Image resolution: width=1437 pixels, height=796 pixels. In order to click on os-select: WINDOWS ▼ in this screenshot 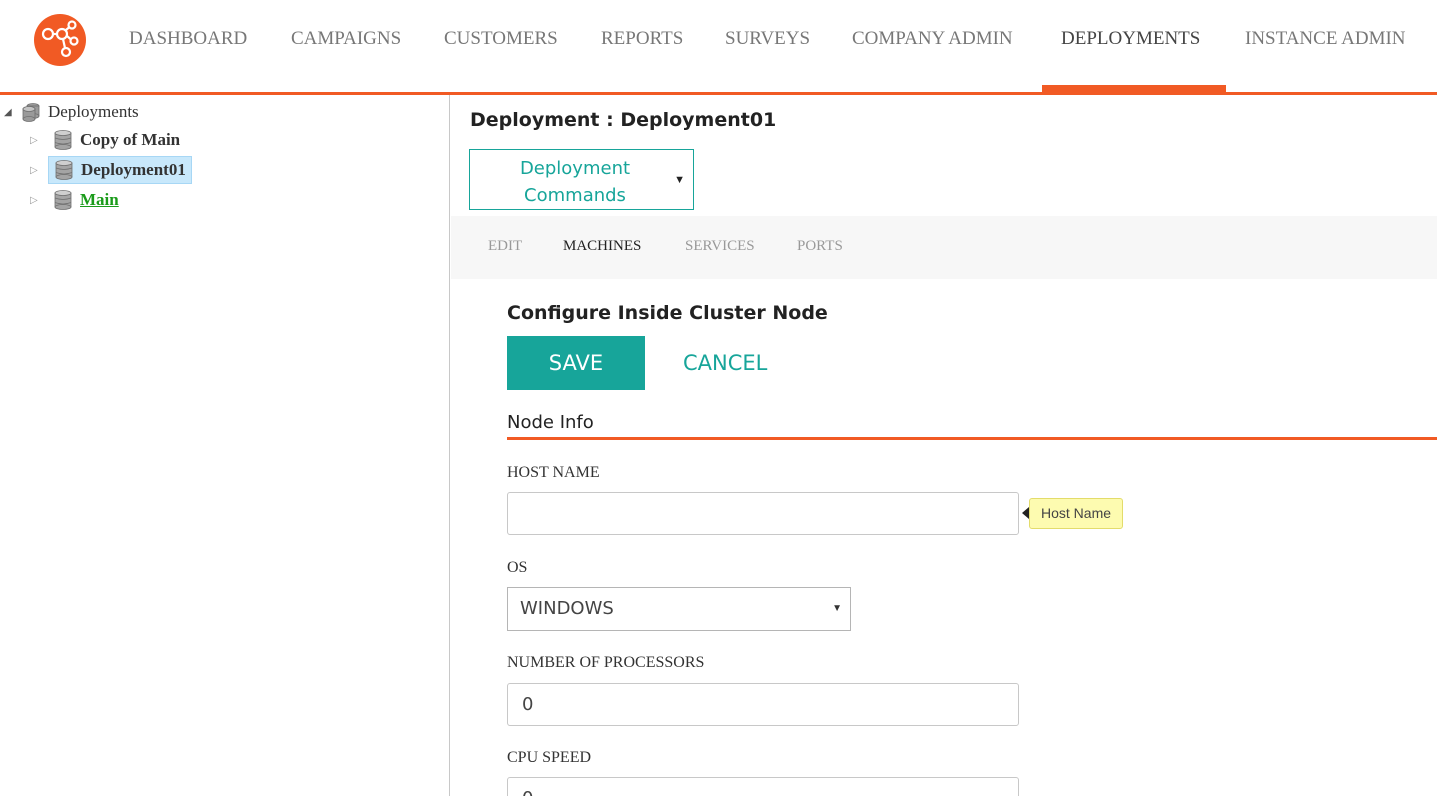, I will do `click(679, 609)`.